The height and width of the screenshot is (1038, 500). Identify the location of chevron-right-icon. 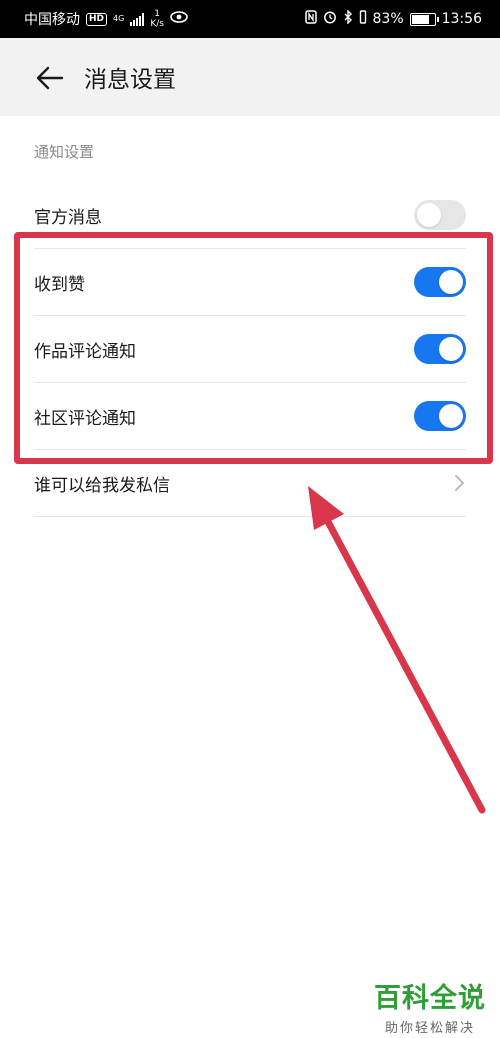
(459, 483).